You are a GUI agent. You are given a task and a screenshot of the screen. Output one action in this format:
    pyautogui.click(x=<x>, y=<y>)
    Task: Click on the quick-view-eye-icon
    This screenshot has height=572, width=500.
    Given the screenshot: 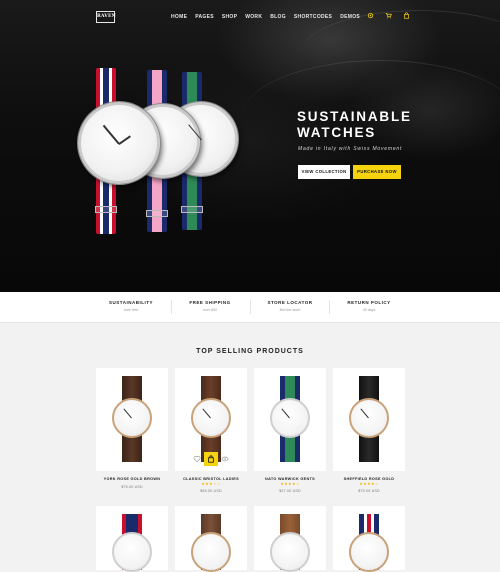 What is the action you would take?
    pyautogui.click(x=225, y=459)
    